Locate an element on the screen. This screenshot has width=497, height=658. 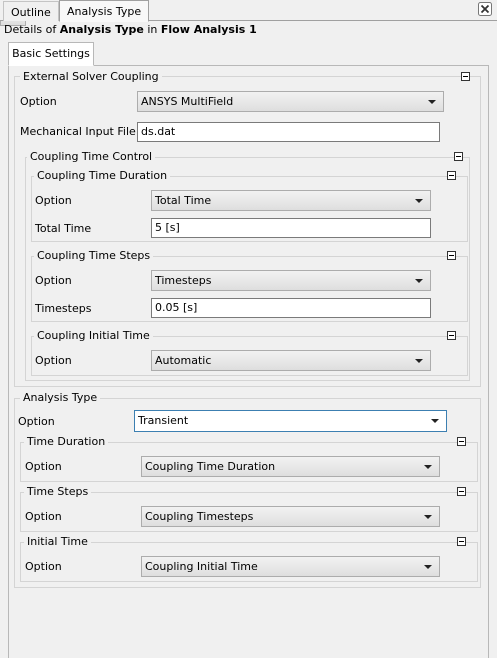
time-duration-option-select: Coupling Time Duration is located at coordinates (290, 466).